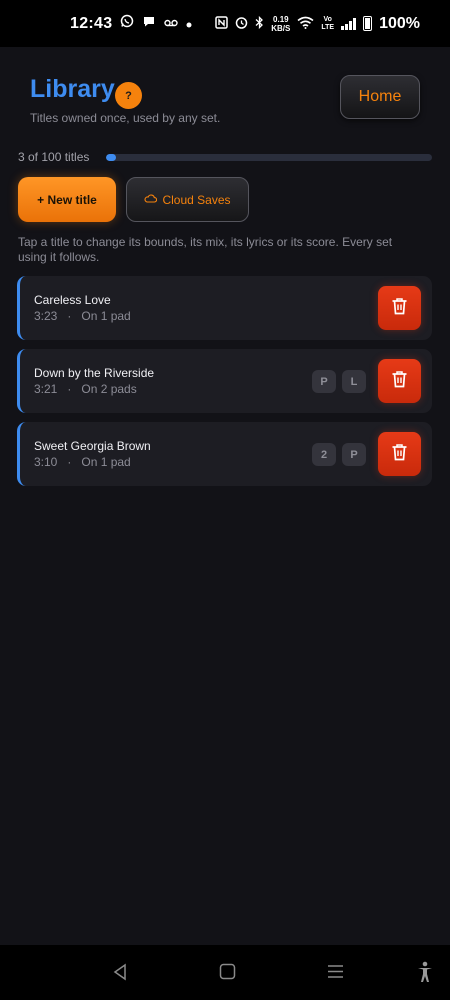 The height and width of the screenshot is (1000, 450). Describe the element at coordinates (196, 199) in the screenshot. I see `cloud-saves-label: Cloud Saves` at that location.